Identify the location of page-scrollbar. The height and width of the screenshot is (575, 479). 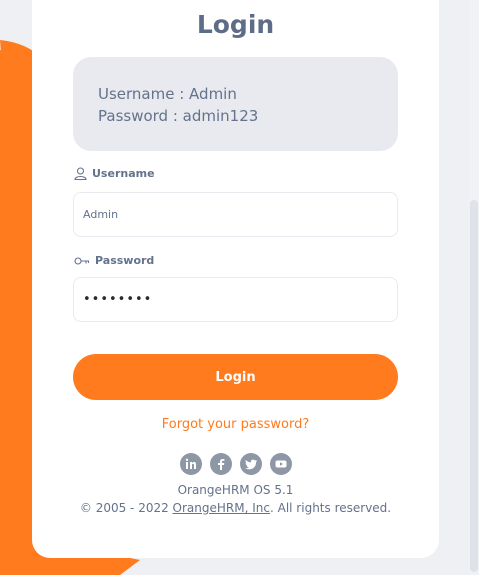
(474, 287).